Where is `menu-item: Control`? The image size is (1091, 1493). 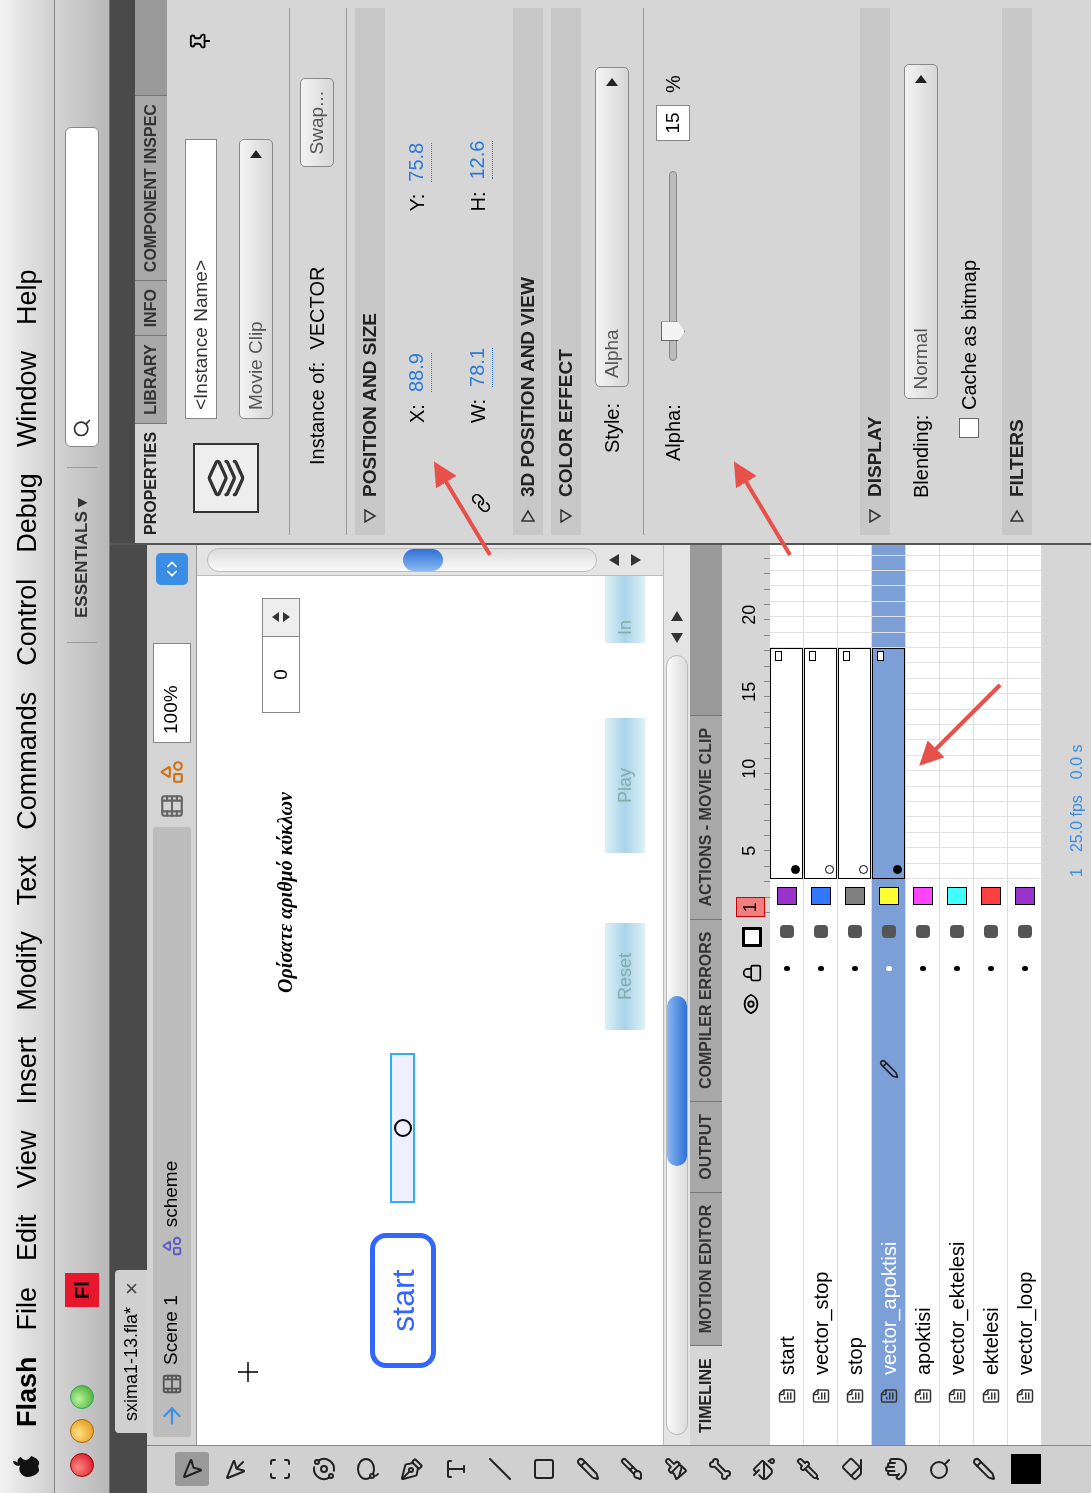
menu-item: Control is located at coordinates (27, 622).